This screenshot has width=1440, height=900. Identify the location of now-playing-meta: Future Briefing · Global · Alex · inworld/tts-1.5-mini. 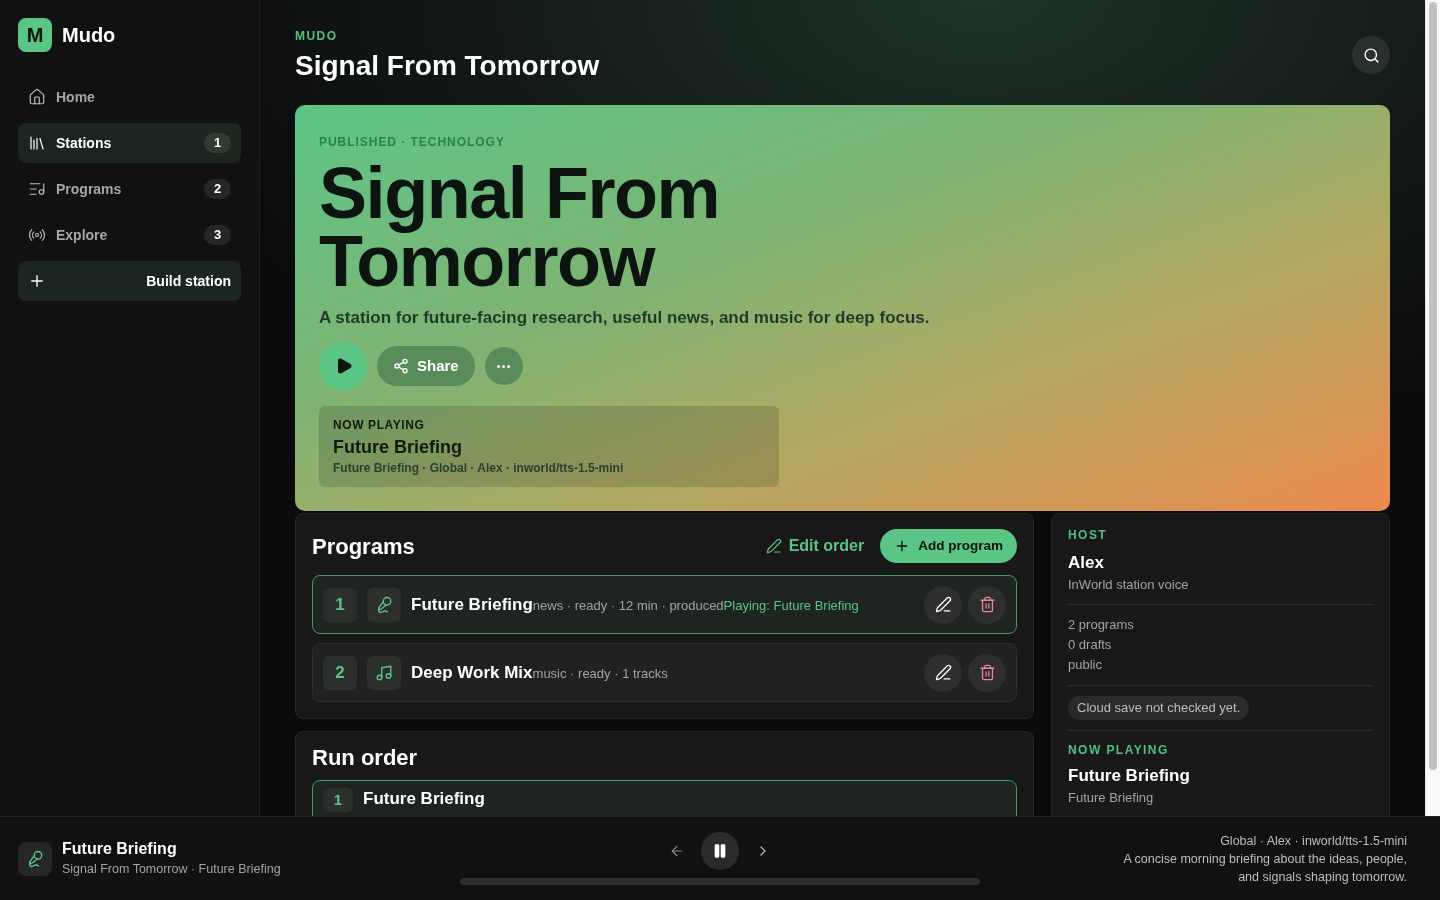
(478, 468).